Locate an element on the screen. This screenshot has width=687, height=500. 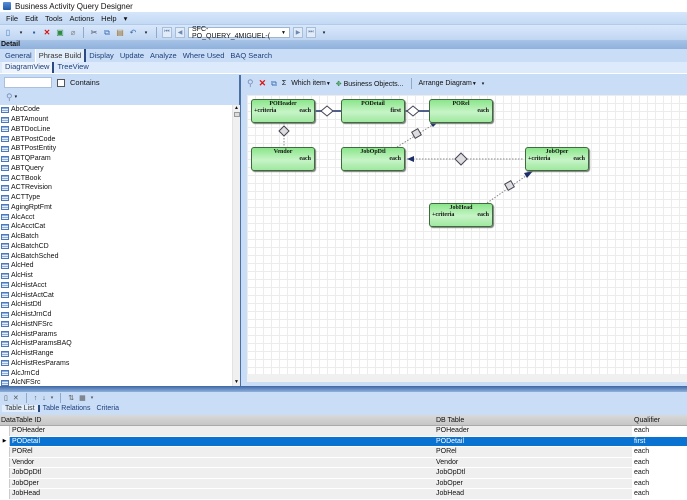
tab-where-used: Where Used is located at coordinates (204, 56).